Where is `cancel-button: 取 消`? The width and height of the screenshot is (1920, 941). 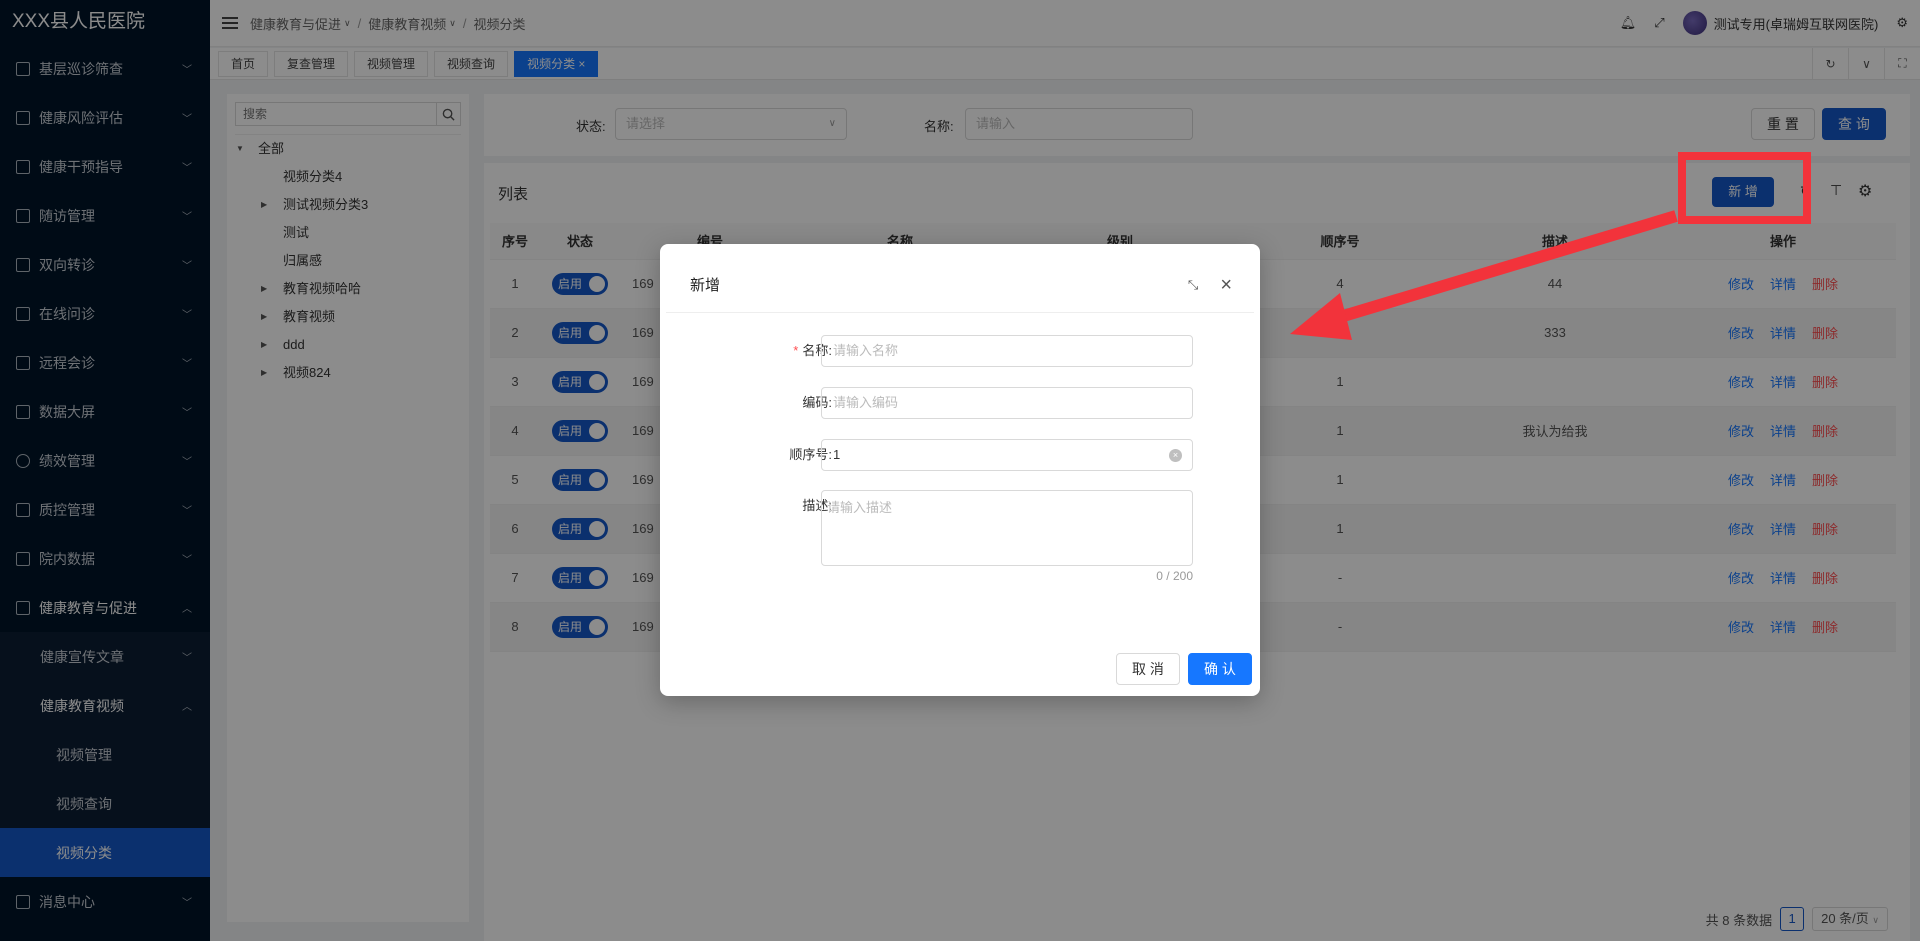 cancel-button: 取 消 is located at coordinates (1148, 669).